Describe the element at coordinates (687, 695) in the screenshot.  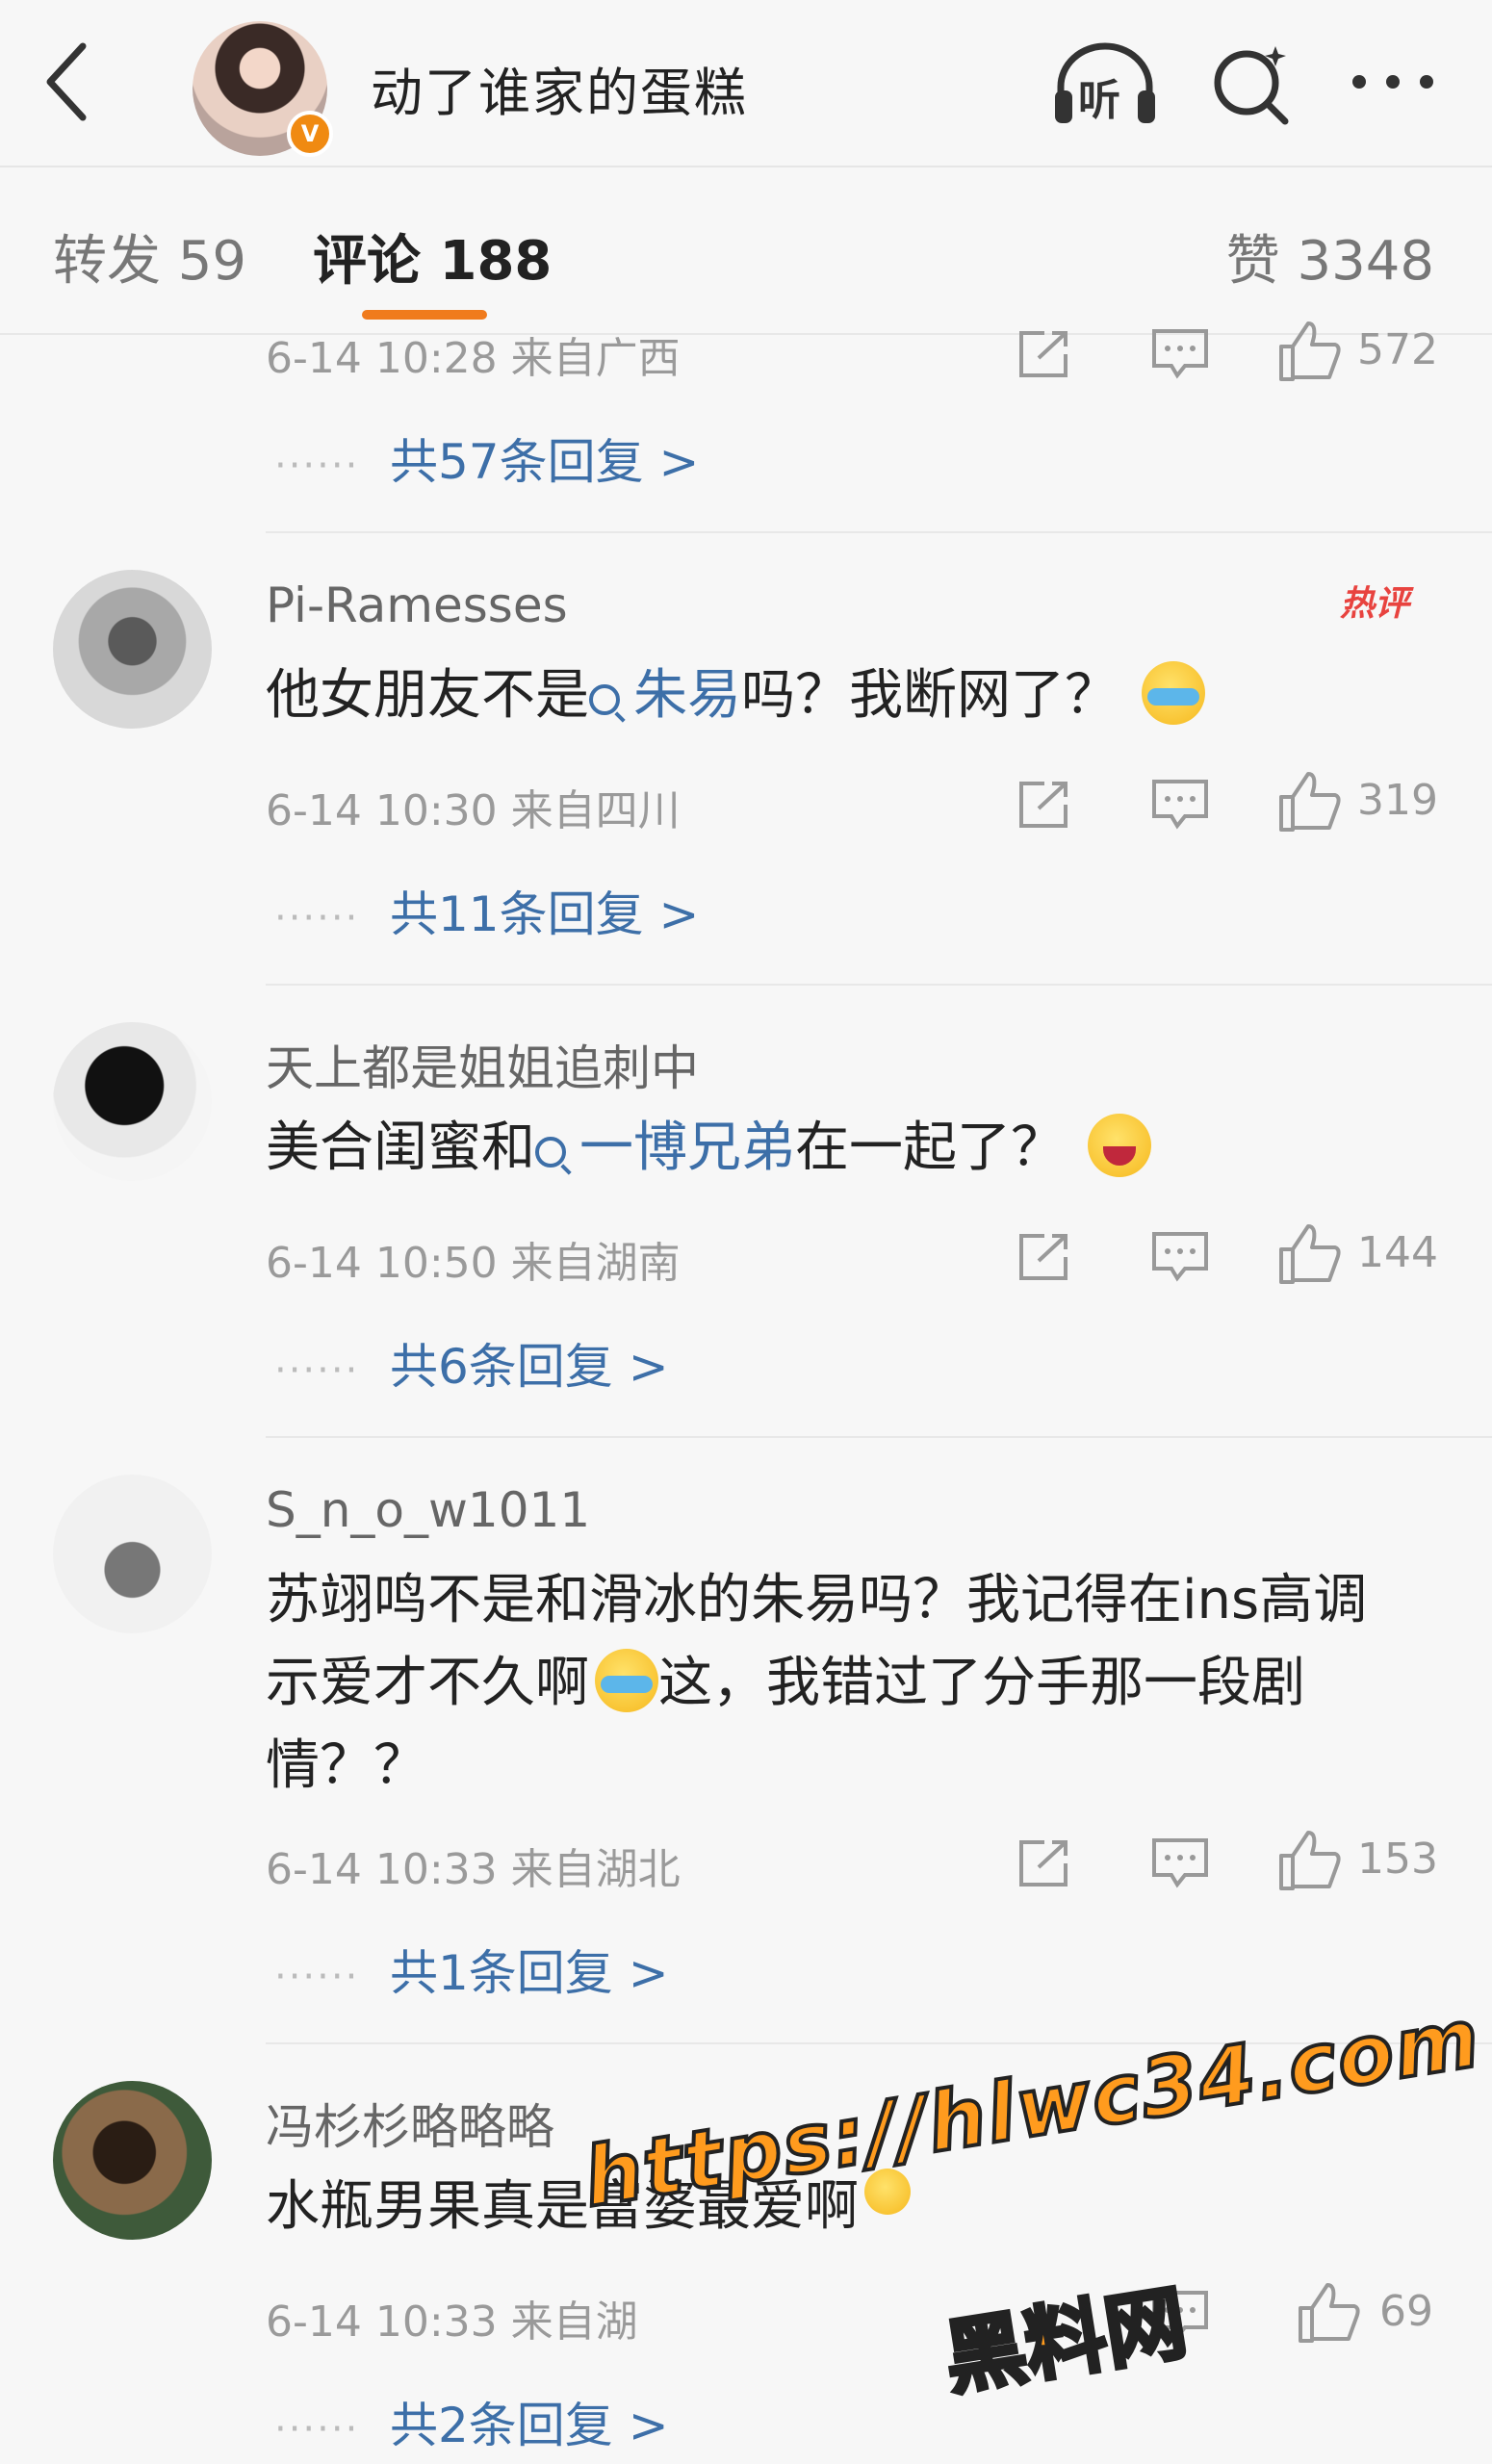
I see `topic-label: 朱易` at that location.